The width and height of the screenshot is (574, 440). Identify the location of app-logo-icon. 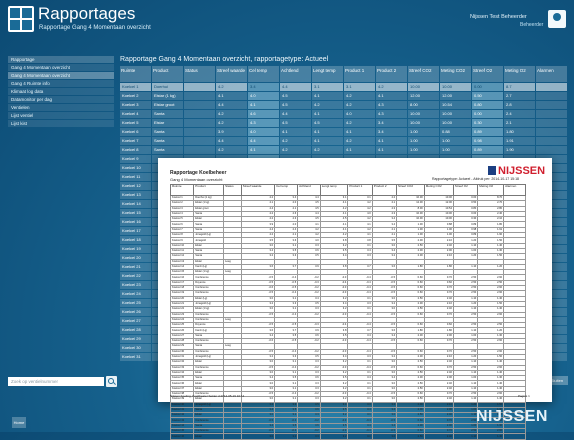
(21, 19).